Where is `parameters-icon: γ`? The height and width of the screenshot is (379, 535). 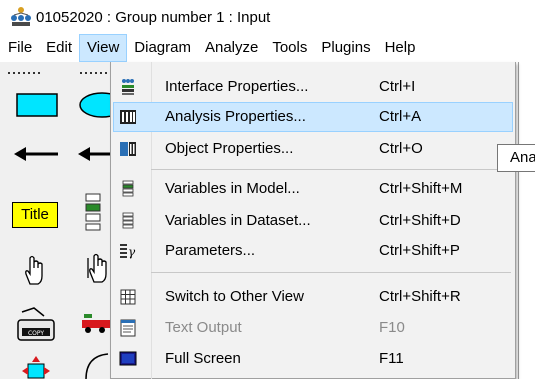 parameters-icon: γ is located at coordinates (128, 251).